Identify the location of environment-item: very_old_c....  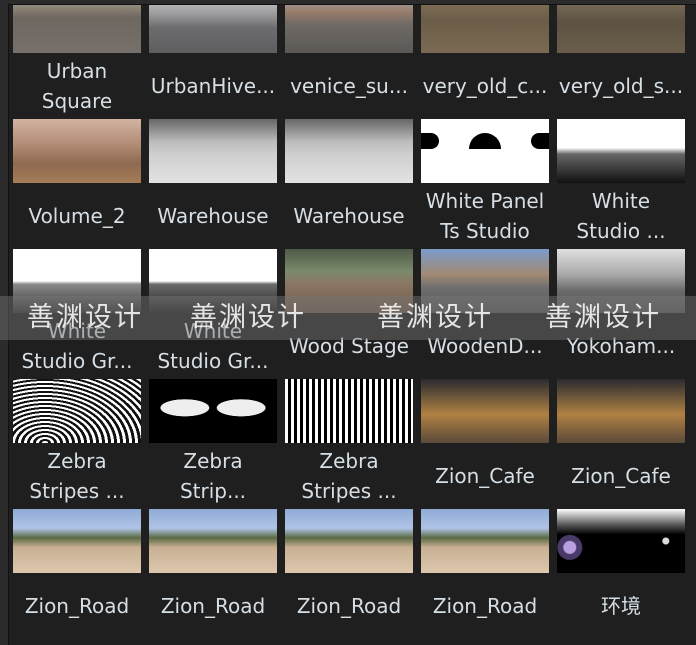
(485, 62).